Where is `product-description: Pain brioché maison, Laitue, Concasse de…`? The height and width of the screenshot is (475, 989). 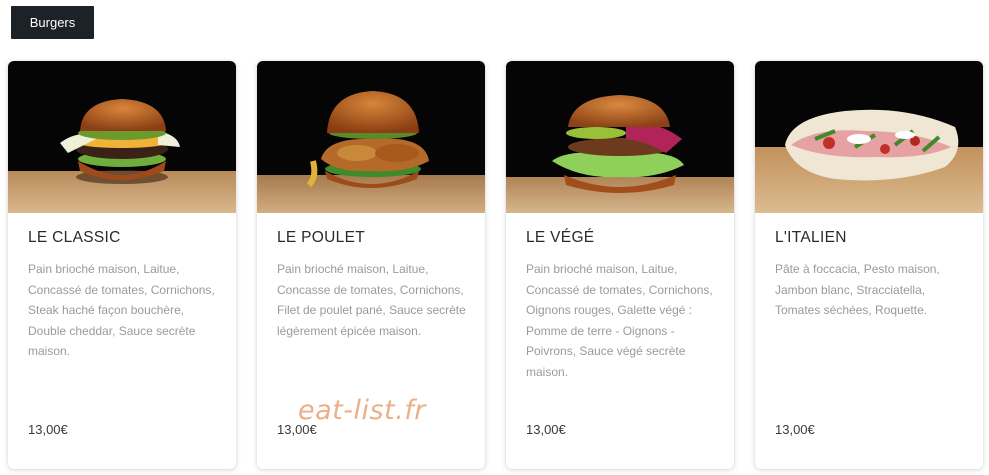 product-description: Pain brioché maison, Laitue, Concasse de… is located at coordinates (371, 300).